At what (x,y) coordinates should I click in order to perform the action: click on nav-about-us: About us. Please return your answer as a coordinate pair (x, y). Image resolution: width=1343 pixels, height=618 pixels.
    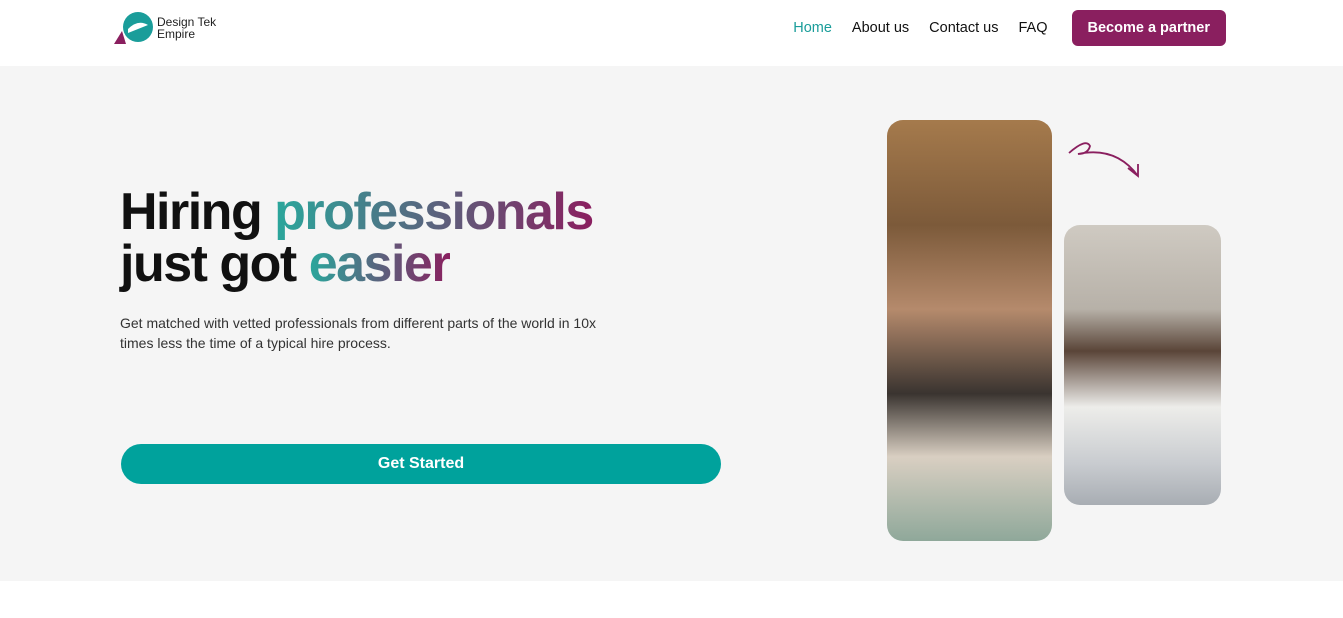
    Looking at the image, I should click on (880, 28).